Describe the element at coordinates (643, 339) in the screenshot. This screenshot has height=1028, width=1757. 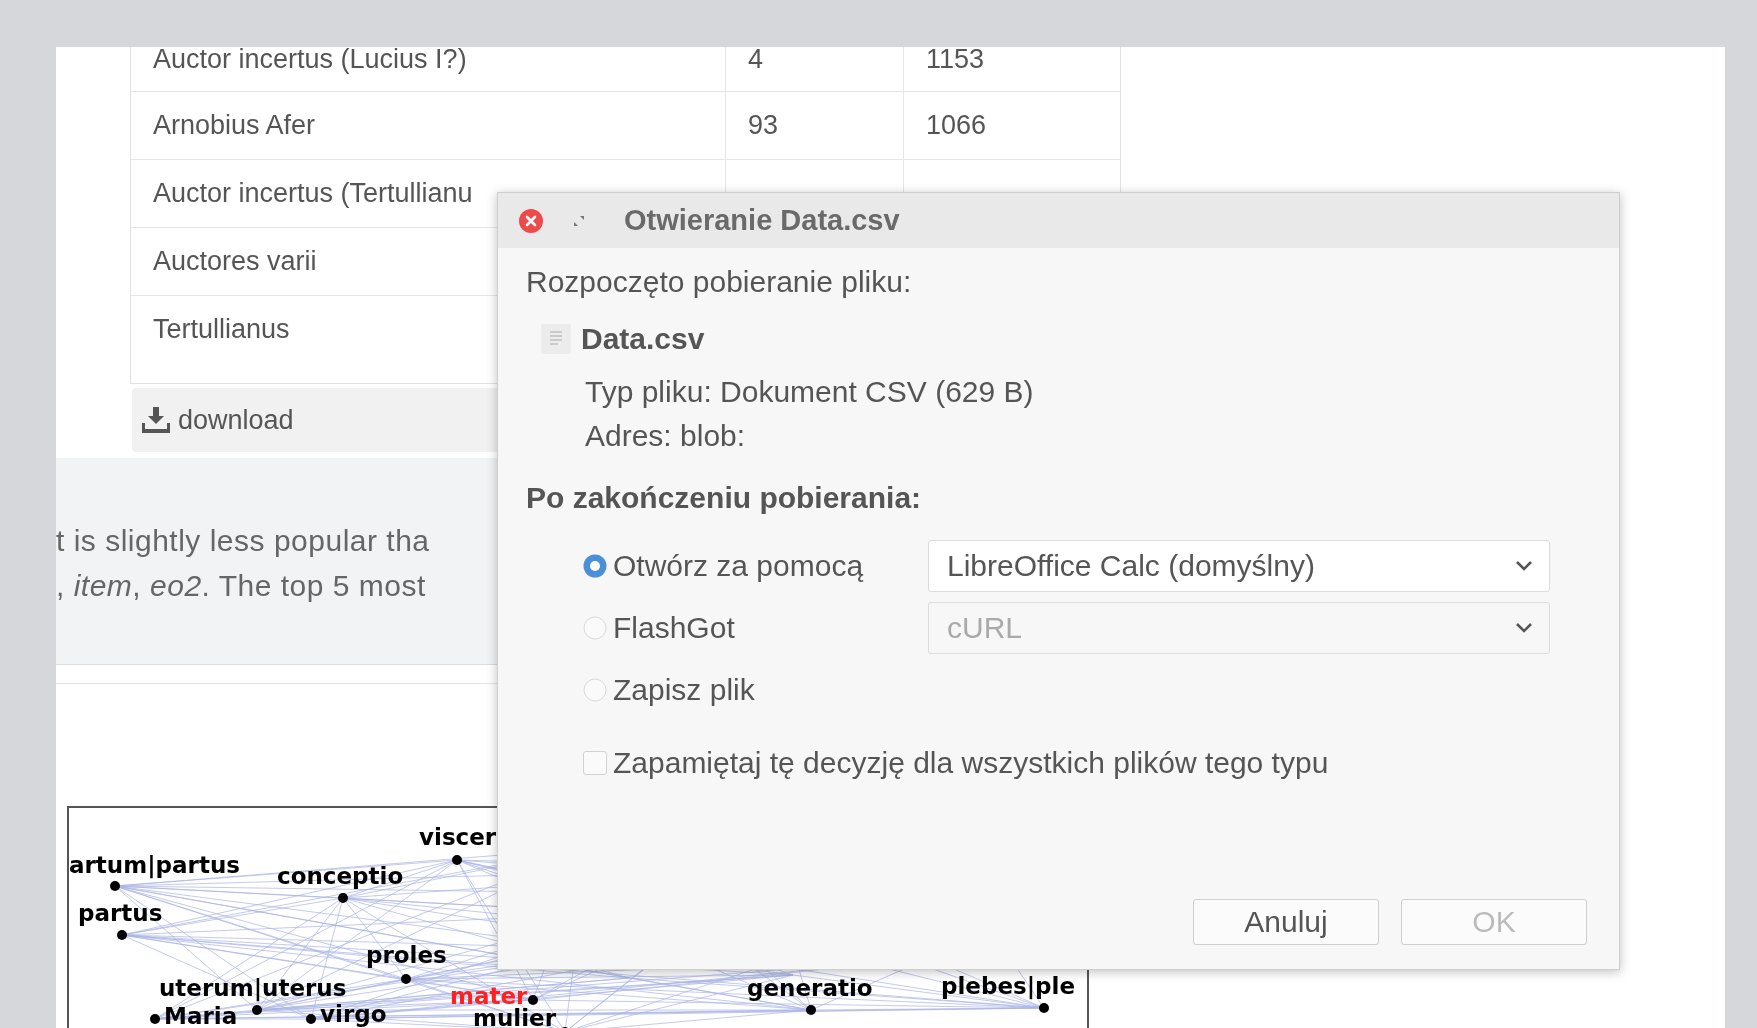
I see `file-name: Data.csv` at that location.